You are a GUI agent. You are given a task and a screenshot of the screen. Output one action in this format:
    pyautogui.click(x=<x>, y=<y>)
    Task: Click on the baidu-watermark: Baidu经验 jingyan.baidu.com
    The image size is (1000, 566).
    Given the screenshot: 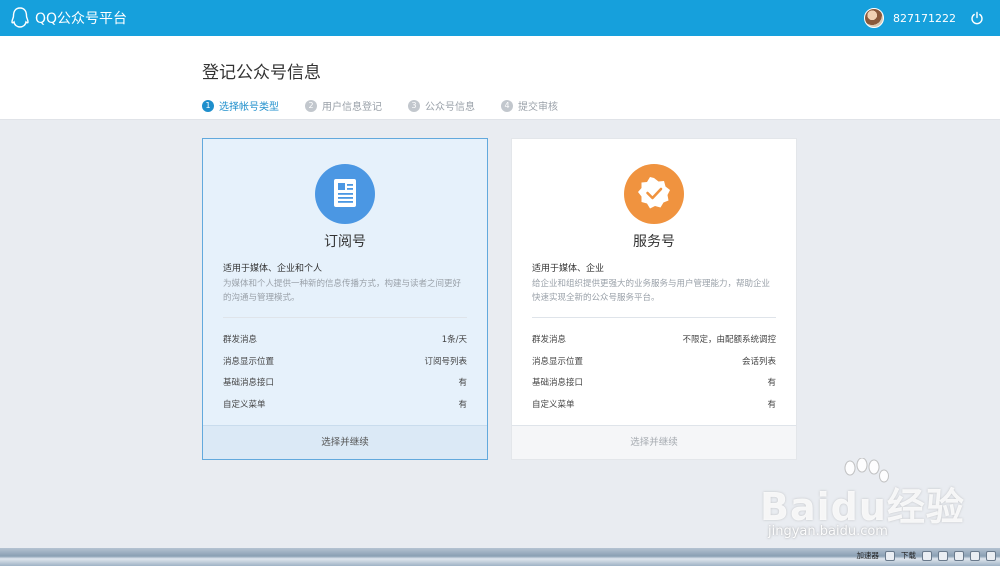 What is the action you would take?
    pyautogui.click(x=863, y=503)
    